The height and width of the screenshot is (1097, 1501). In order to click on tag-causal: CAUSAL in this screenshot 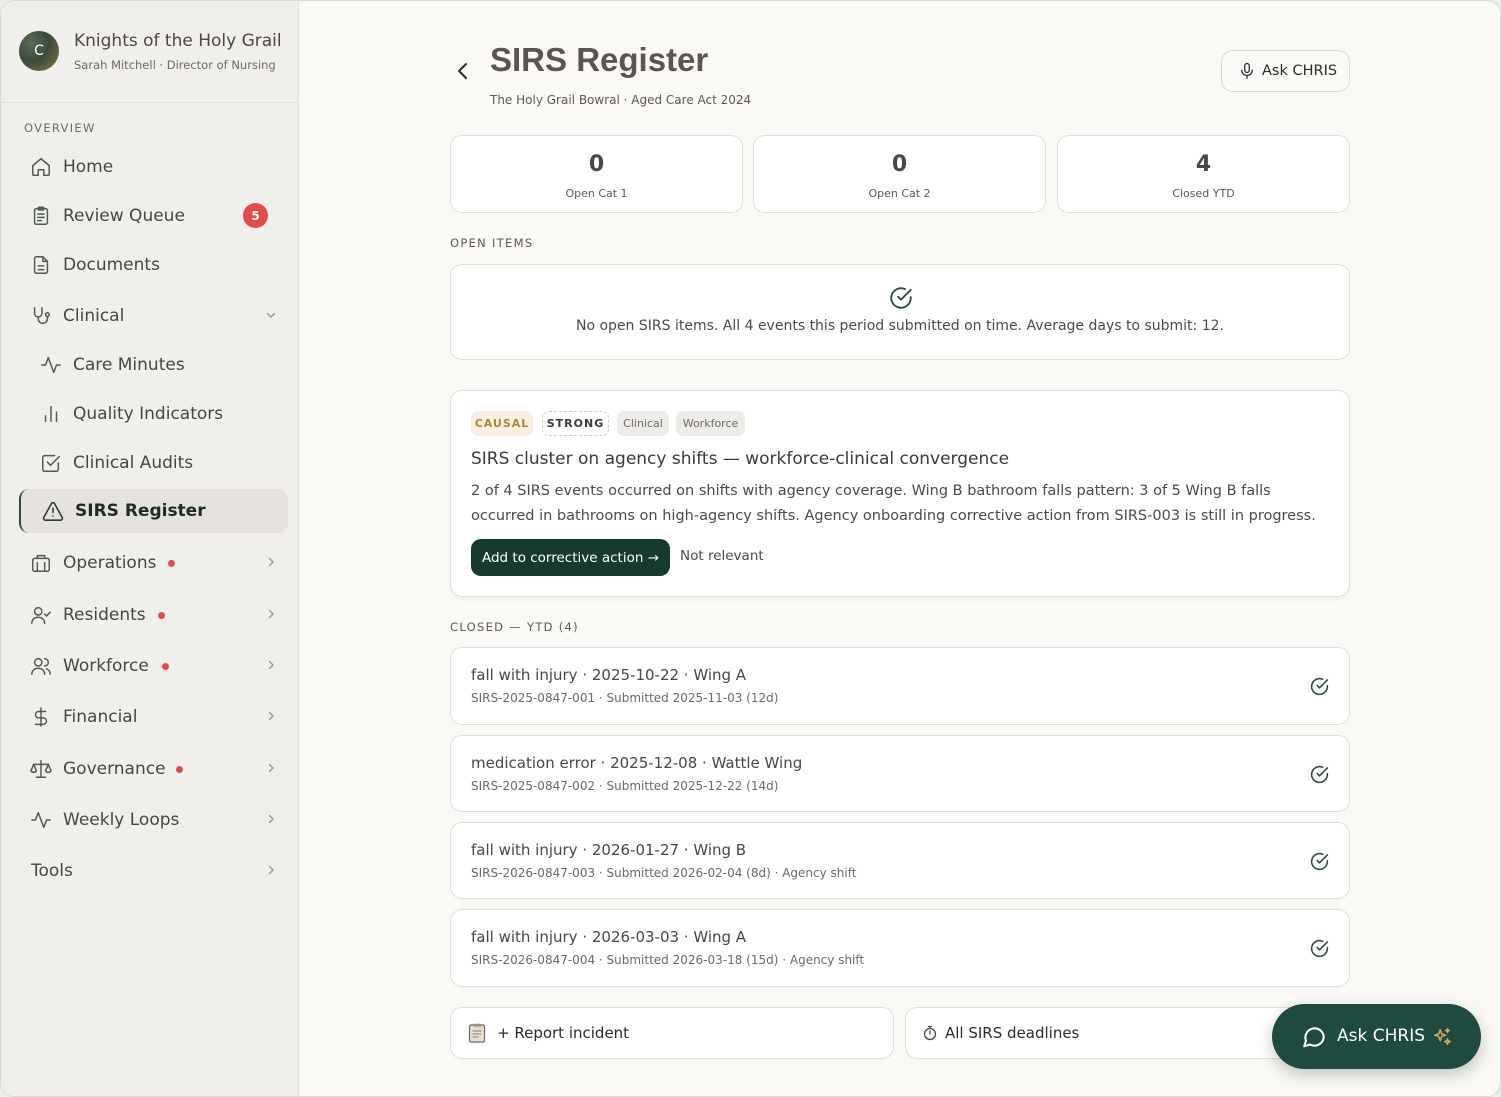, I will do `click(502, 423)`.